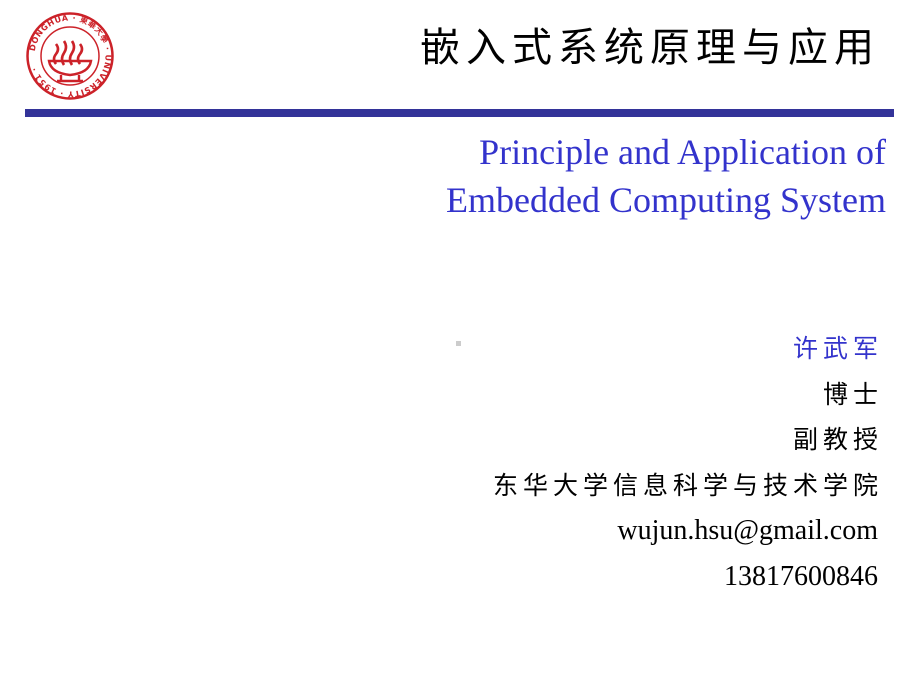 The image size is (920, 690). I want to click on header-divider, so click(459, 113).